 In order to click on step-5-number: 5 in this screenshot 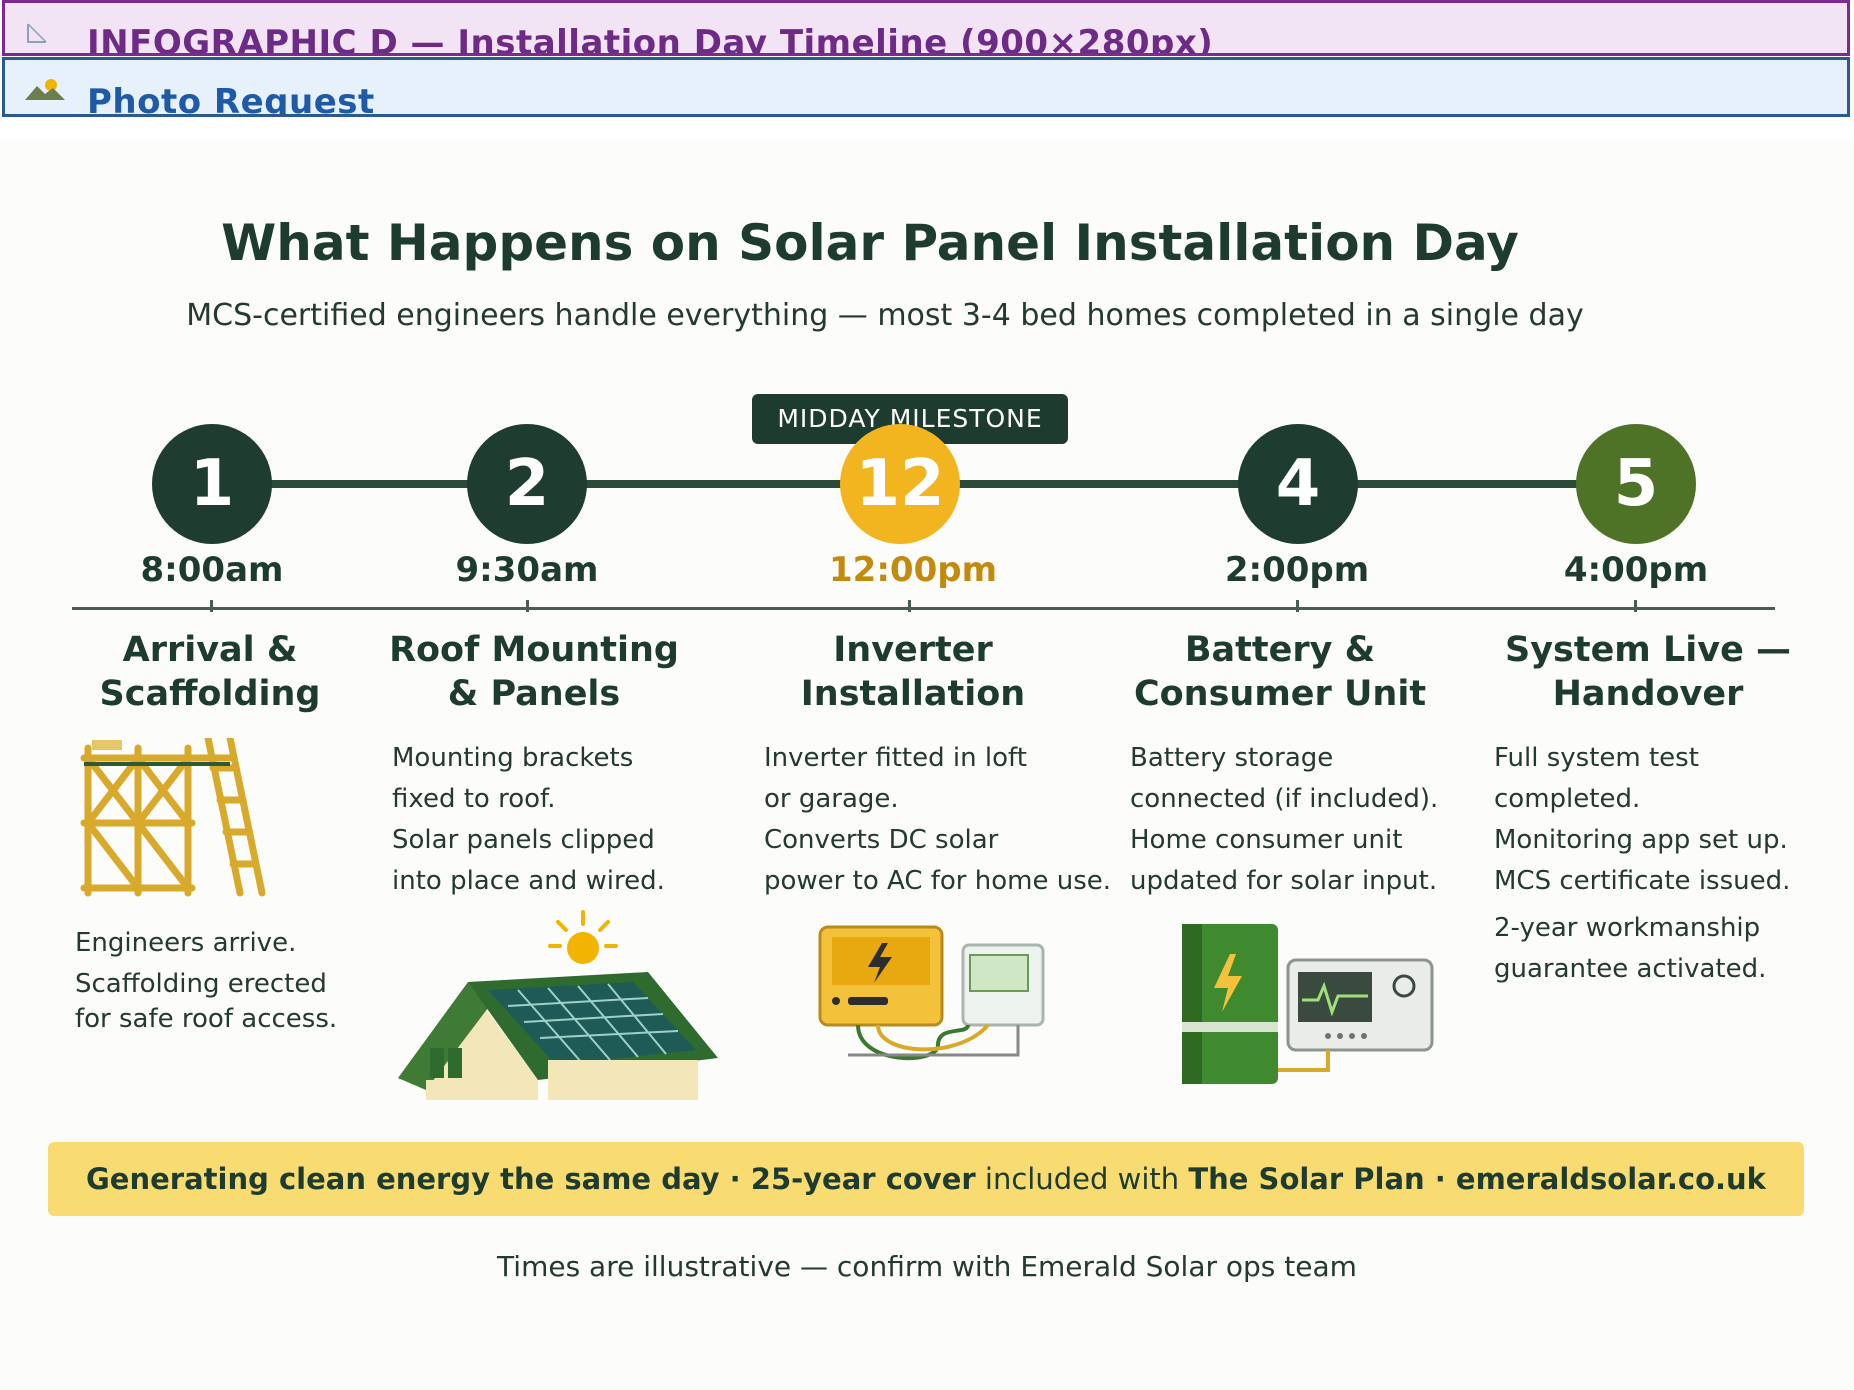, I will do `click(1636, 484)`.